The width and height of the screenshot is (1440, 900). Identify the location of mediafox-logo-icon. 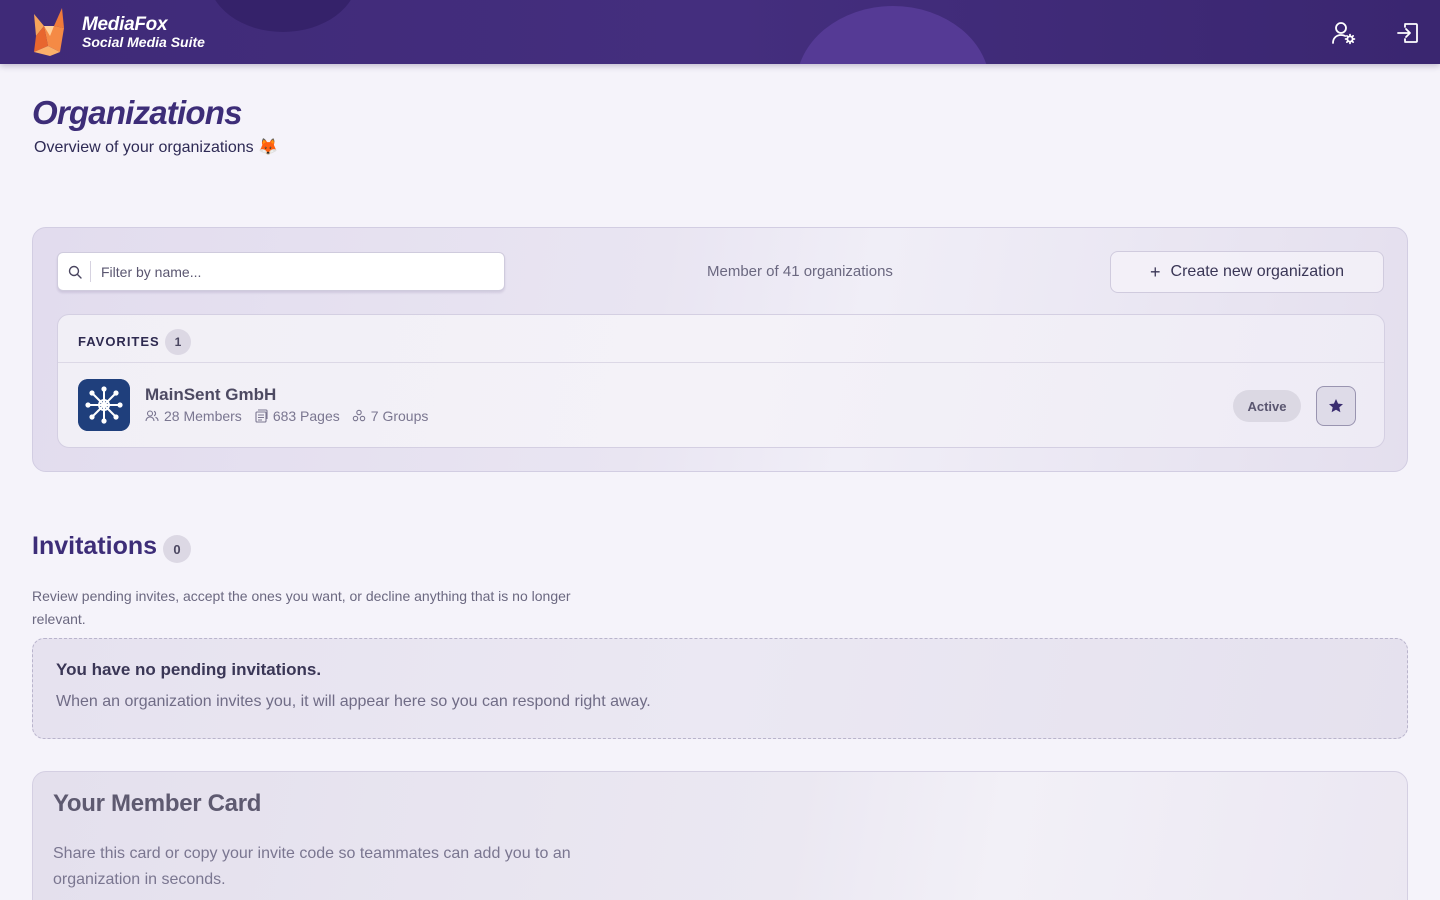
(48, 32).